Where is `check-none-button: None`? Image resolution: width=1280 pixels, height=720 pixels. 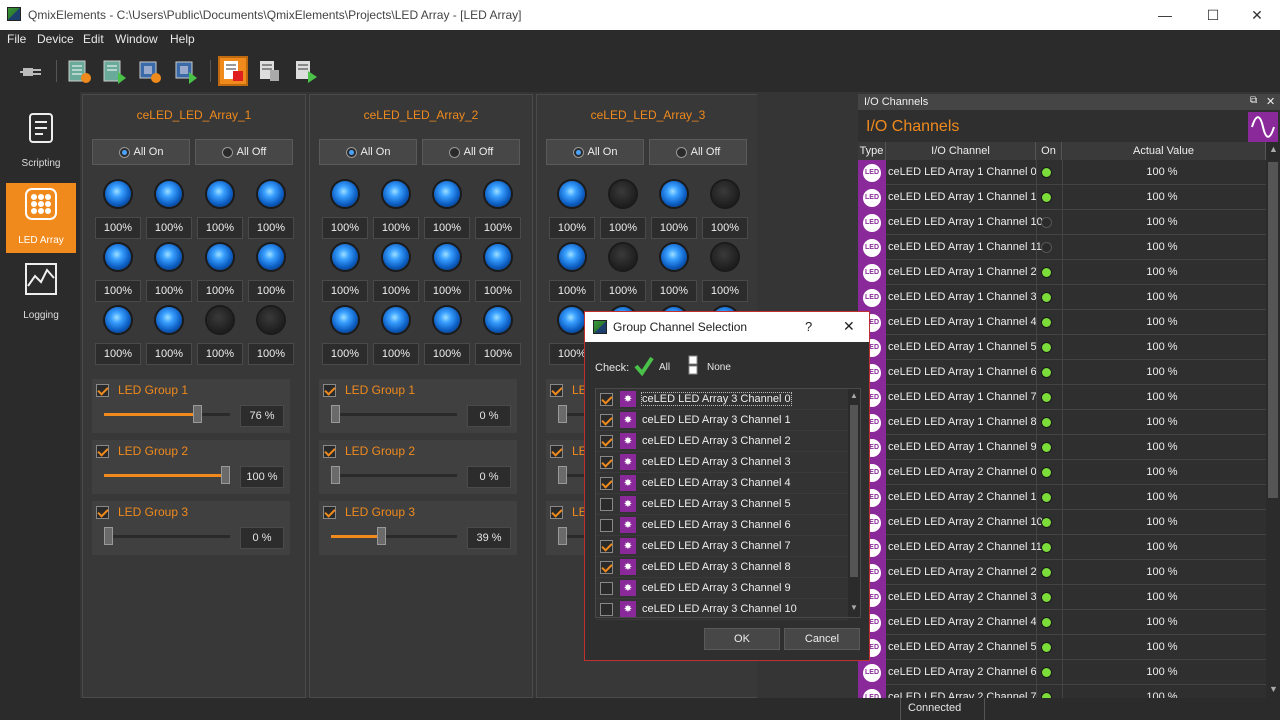
check-none-button: None is located at coordinates (712, 366).